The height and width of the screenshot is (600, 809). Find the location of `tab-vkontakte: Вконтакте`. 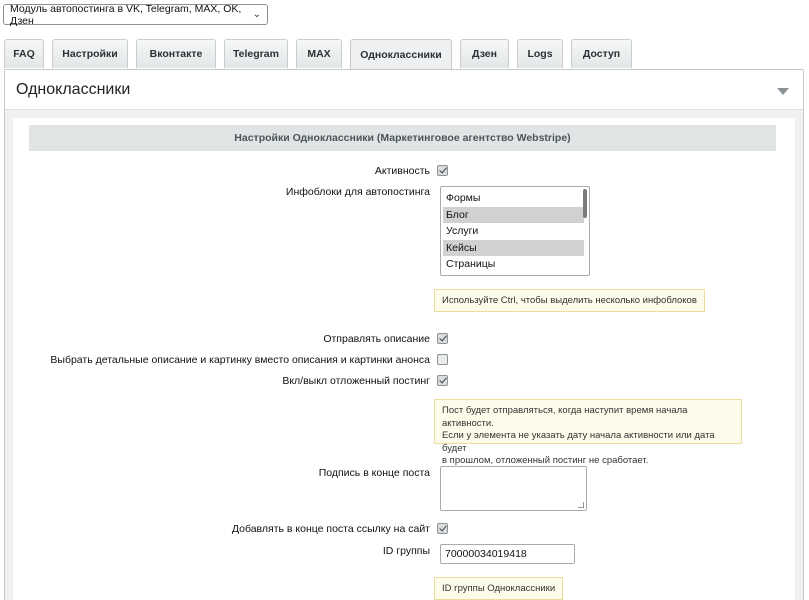

tab-vkontakte: Вконтакте is located at coordinates (176, 53).